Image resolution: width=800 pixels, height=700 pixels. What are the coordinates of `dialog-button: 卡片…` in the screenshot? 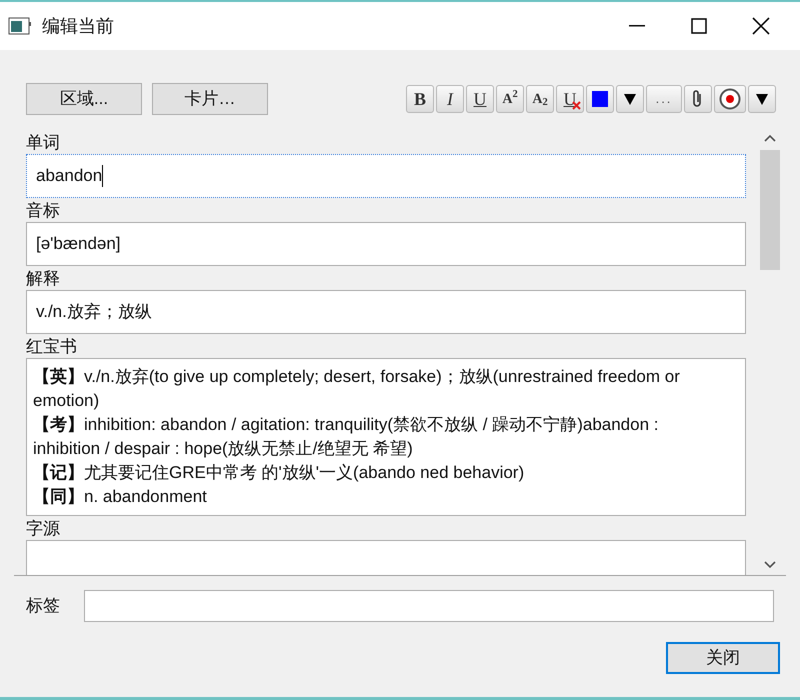 It's located at (210, 99).